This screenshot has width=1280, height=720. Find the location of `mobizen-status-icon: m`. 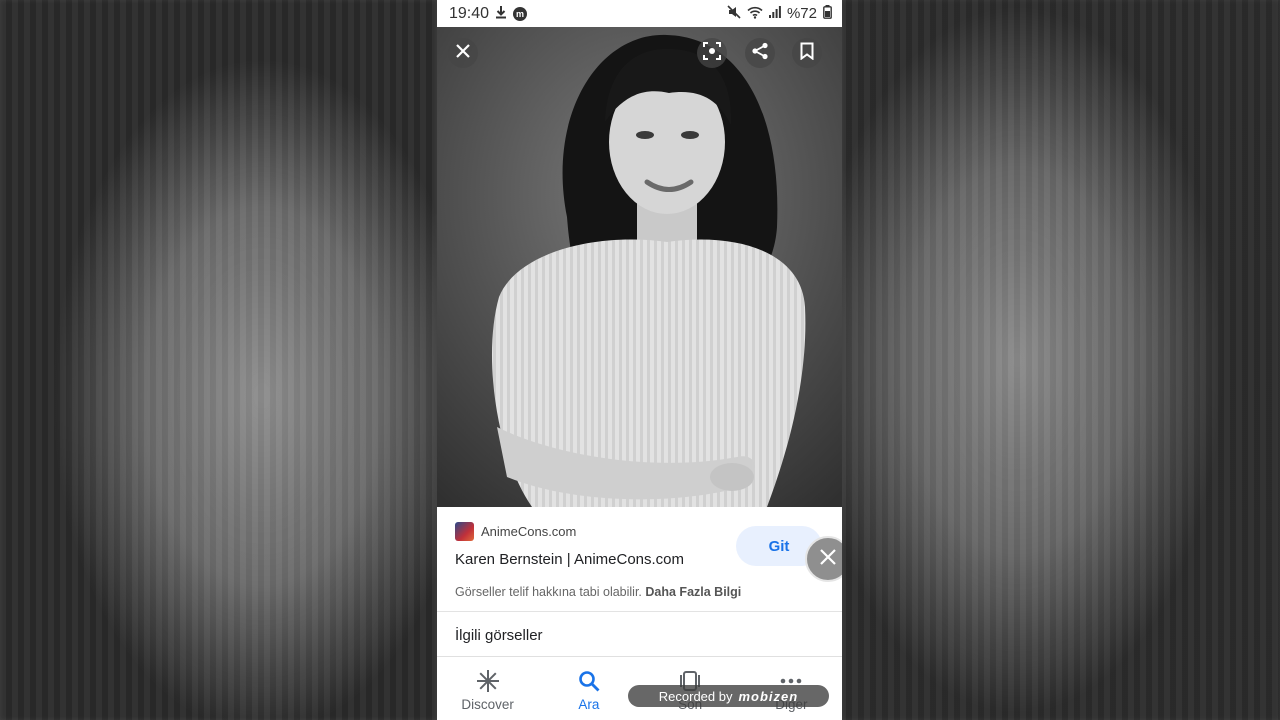

mobizen-status-icon: m is located at coordinates (520, 13).